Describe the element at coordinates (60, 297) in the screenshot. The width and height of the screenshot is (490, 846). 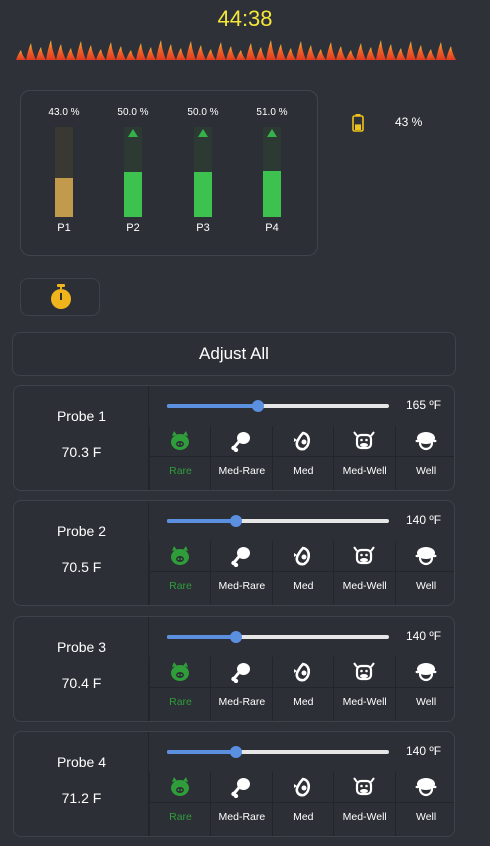
I see `stopwatch-button` at that location.